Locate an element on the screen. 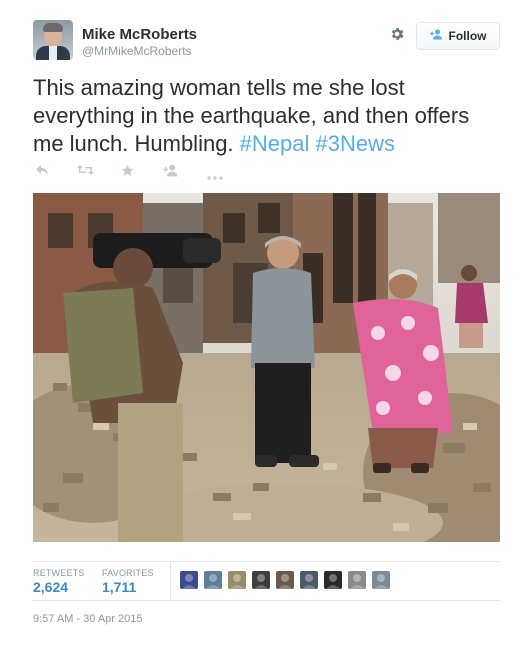  follow-button: Follow is located at coordinates (458, 36).